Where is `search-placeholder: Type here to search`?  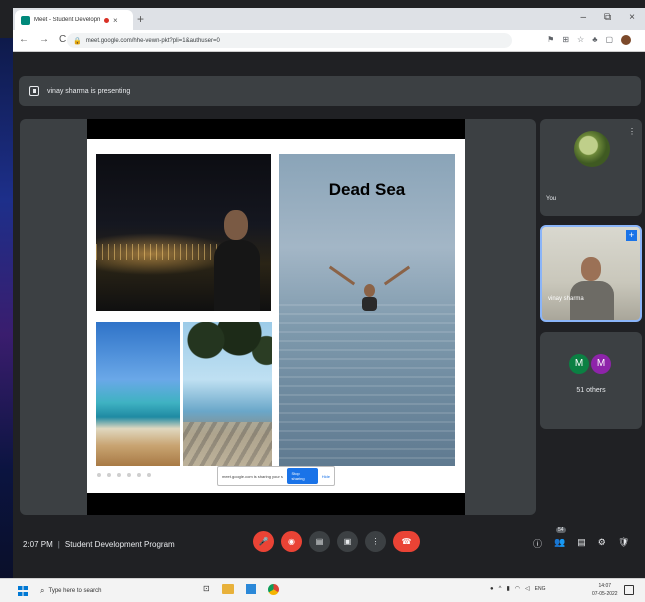 search-placeholder: Type here to search is located at coordinates (75, 591).